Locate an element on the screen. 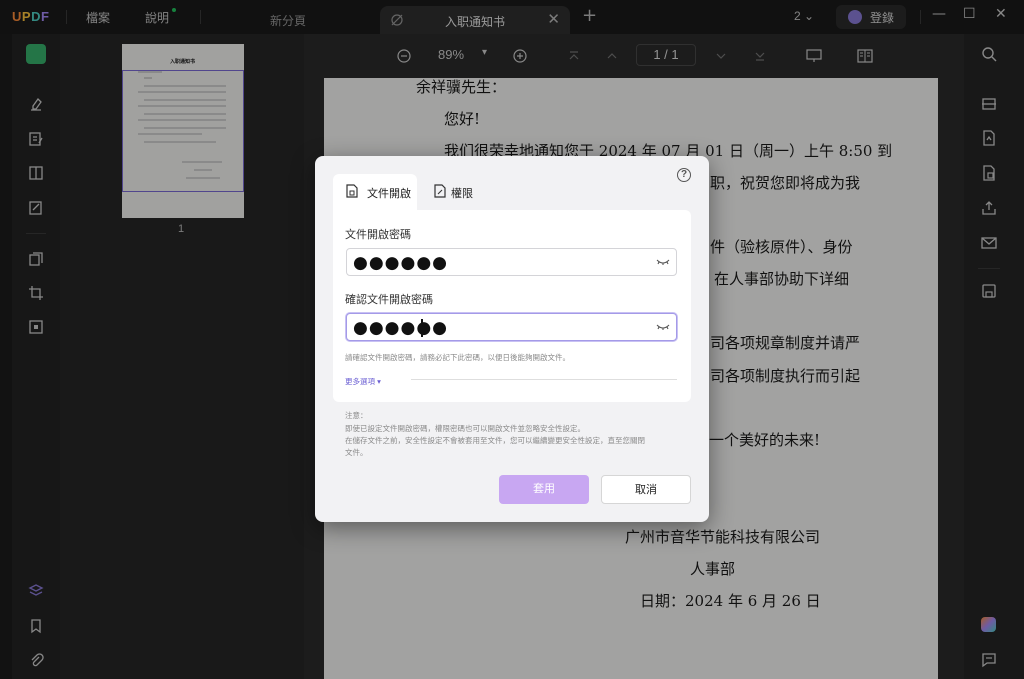  document-lock-icon is located at coordinates (352, 191).